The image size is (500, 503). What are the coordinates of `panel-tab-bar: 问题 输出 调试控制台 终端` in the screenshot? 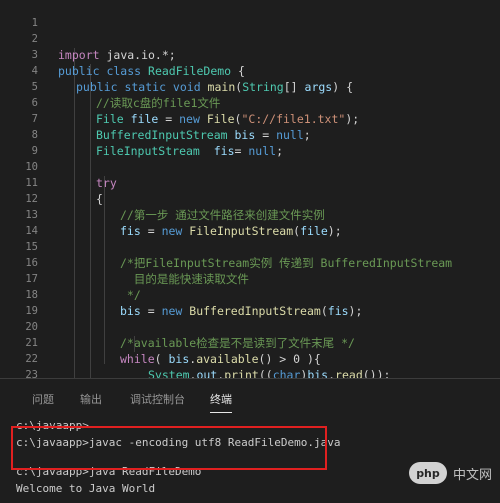 It's located at (250, 397).